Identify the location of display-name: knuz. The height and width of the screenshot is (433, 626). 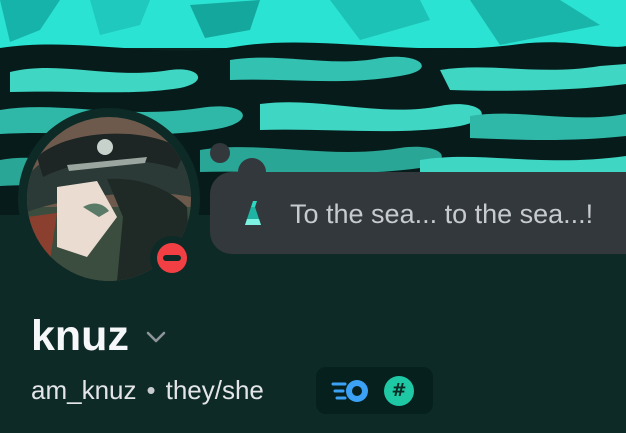
(80, 336).